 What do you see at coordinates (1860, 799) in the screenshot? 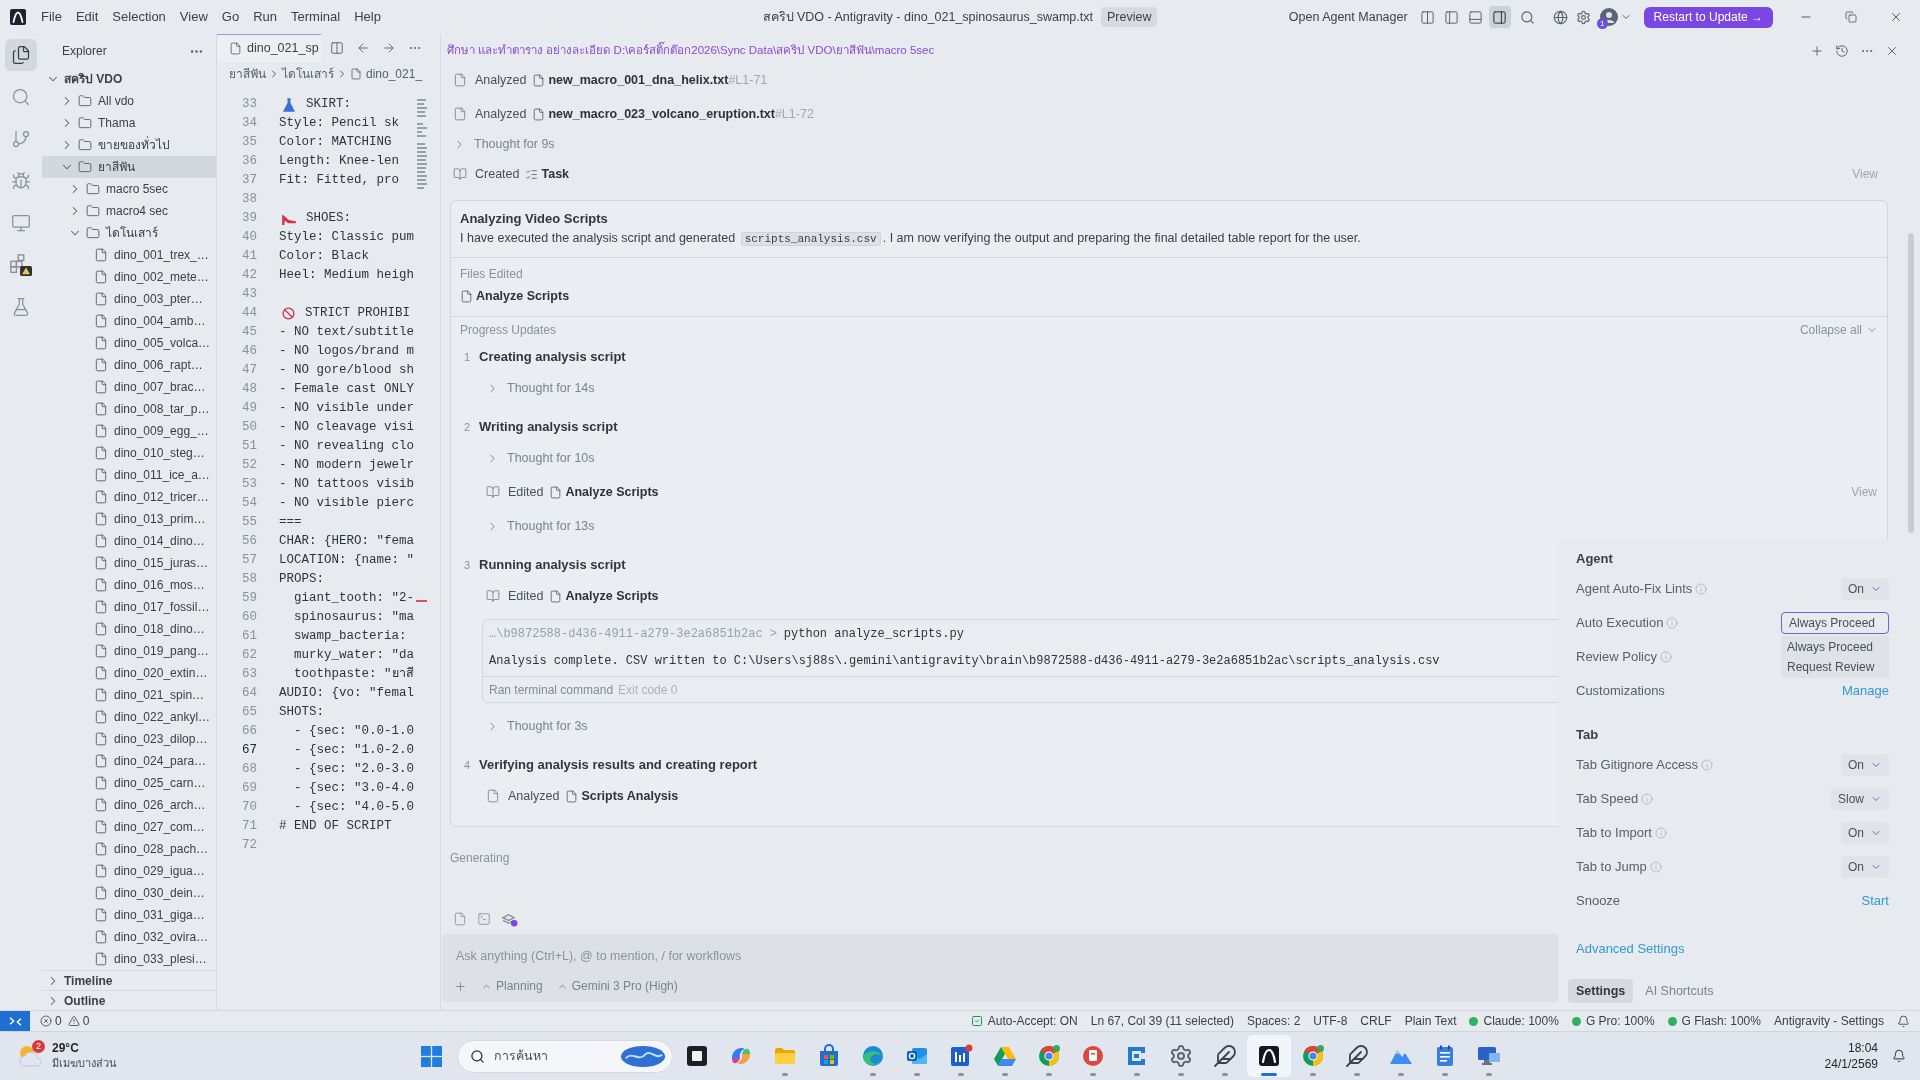
I see `dropdown: Slow` at bounding box center [1860, 799].